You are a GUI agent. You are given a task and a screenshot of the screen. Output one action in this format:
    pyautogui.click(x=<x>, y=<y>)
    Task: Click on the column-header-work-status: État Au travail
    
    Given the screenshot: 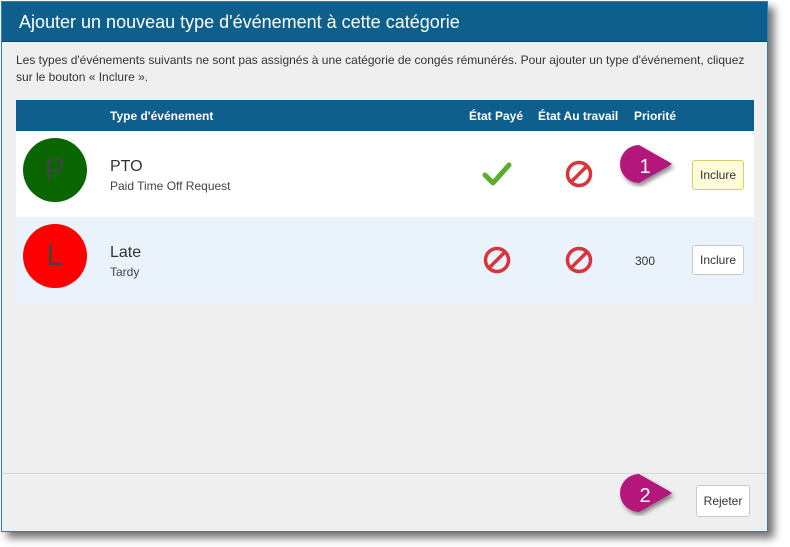 What is the action you would take?
    pyautogui.click(x=578, y=116)
    